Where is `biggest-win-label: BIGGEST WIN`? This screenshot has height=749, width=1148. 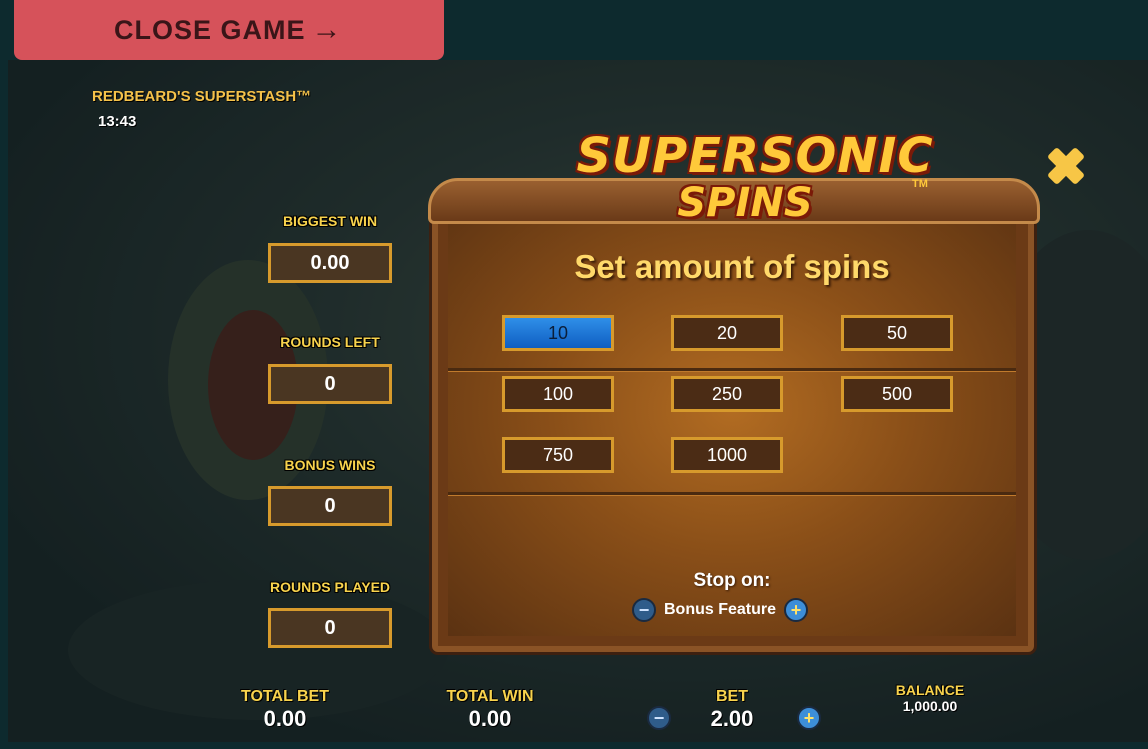 biggest-win-label: BIGGEST WIN is located at coordinates (330, 221).